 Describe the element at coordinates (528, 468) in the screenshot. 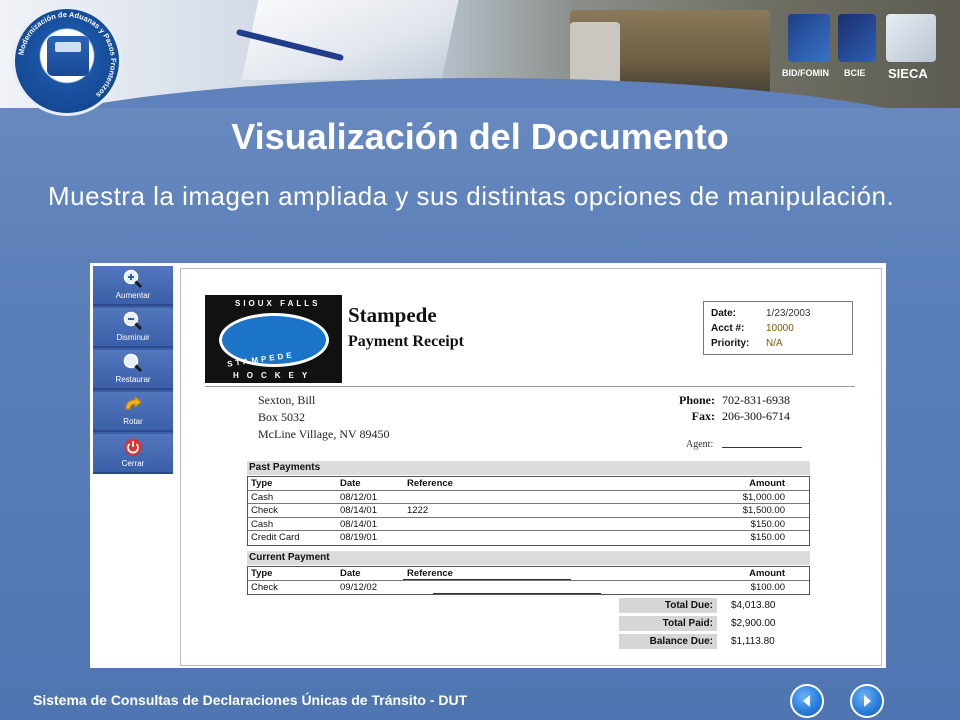

I see `past-payments-heading: Past Payments` at that location.